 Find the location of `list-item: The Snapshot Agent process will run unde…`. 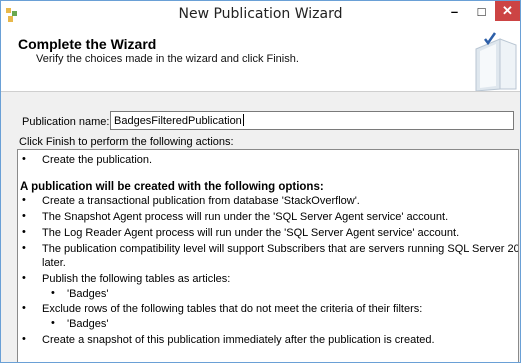

list-item: The Snapshot Agent process will run unde… is located at coordinates (245, 217).